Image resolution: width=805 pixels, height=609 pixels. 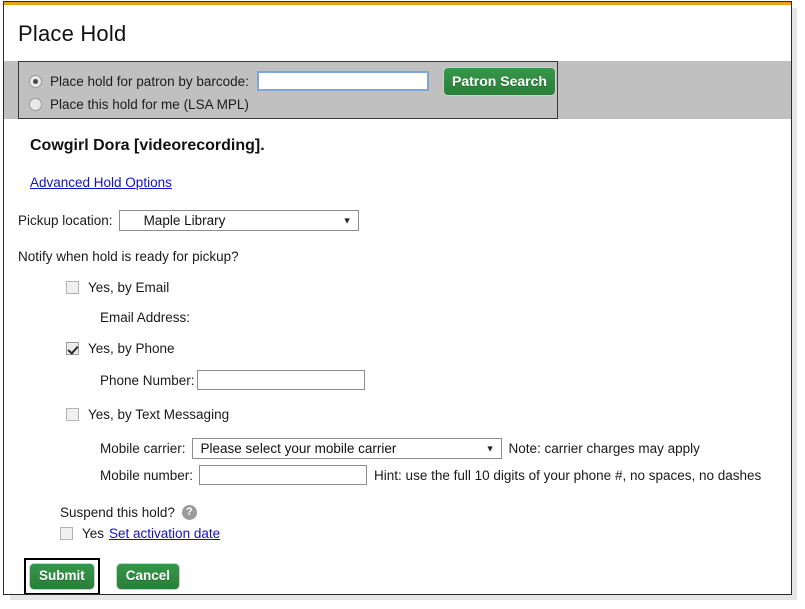 I want to click on pickup-location-label: Pickup location:, so click(x=65, y=220).